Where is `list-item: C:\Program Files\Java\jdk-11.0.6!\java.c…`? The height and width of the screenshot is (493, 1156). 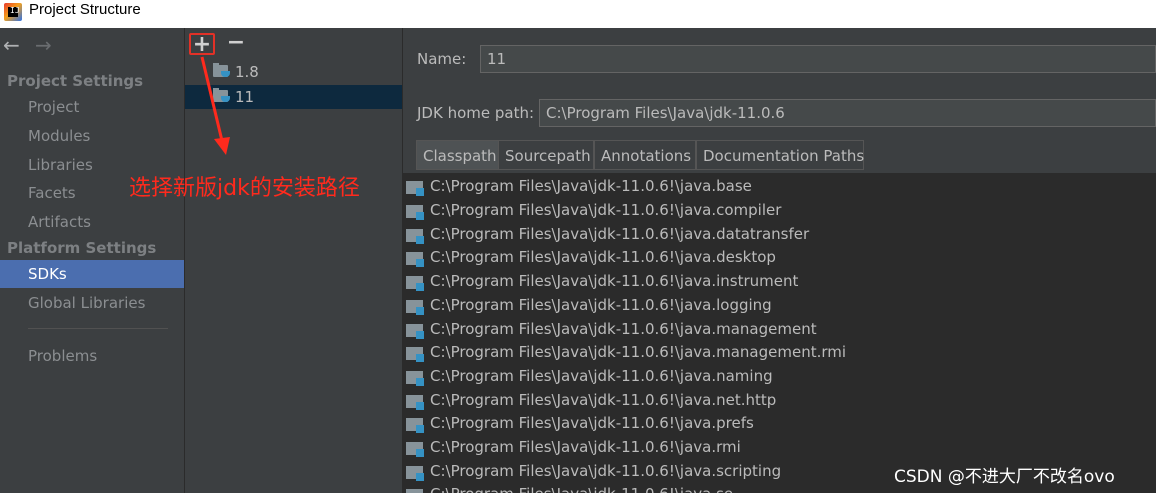 list-item: C:\Program Files\Java\jdk-11.0.6!\java.c… is located at coordinates (779, 211).